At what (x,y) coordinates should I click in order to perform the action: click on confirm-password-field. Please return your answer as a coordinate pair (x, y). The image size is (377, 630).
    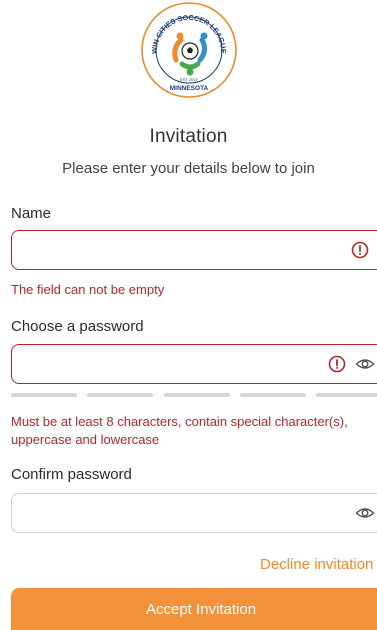
    Looking at the image, I should click on (194, 513).